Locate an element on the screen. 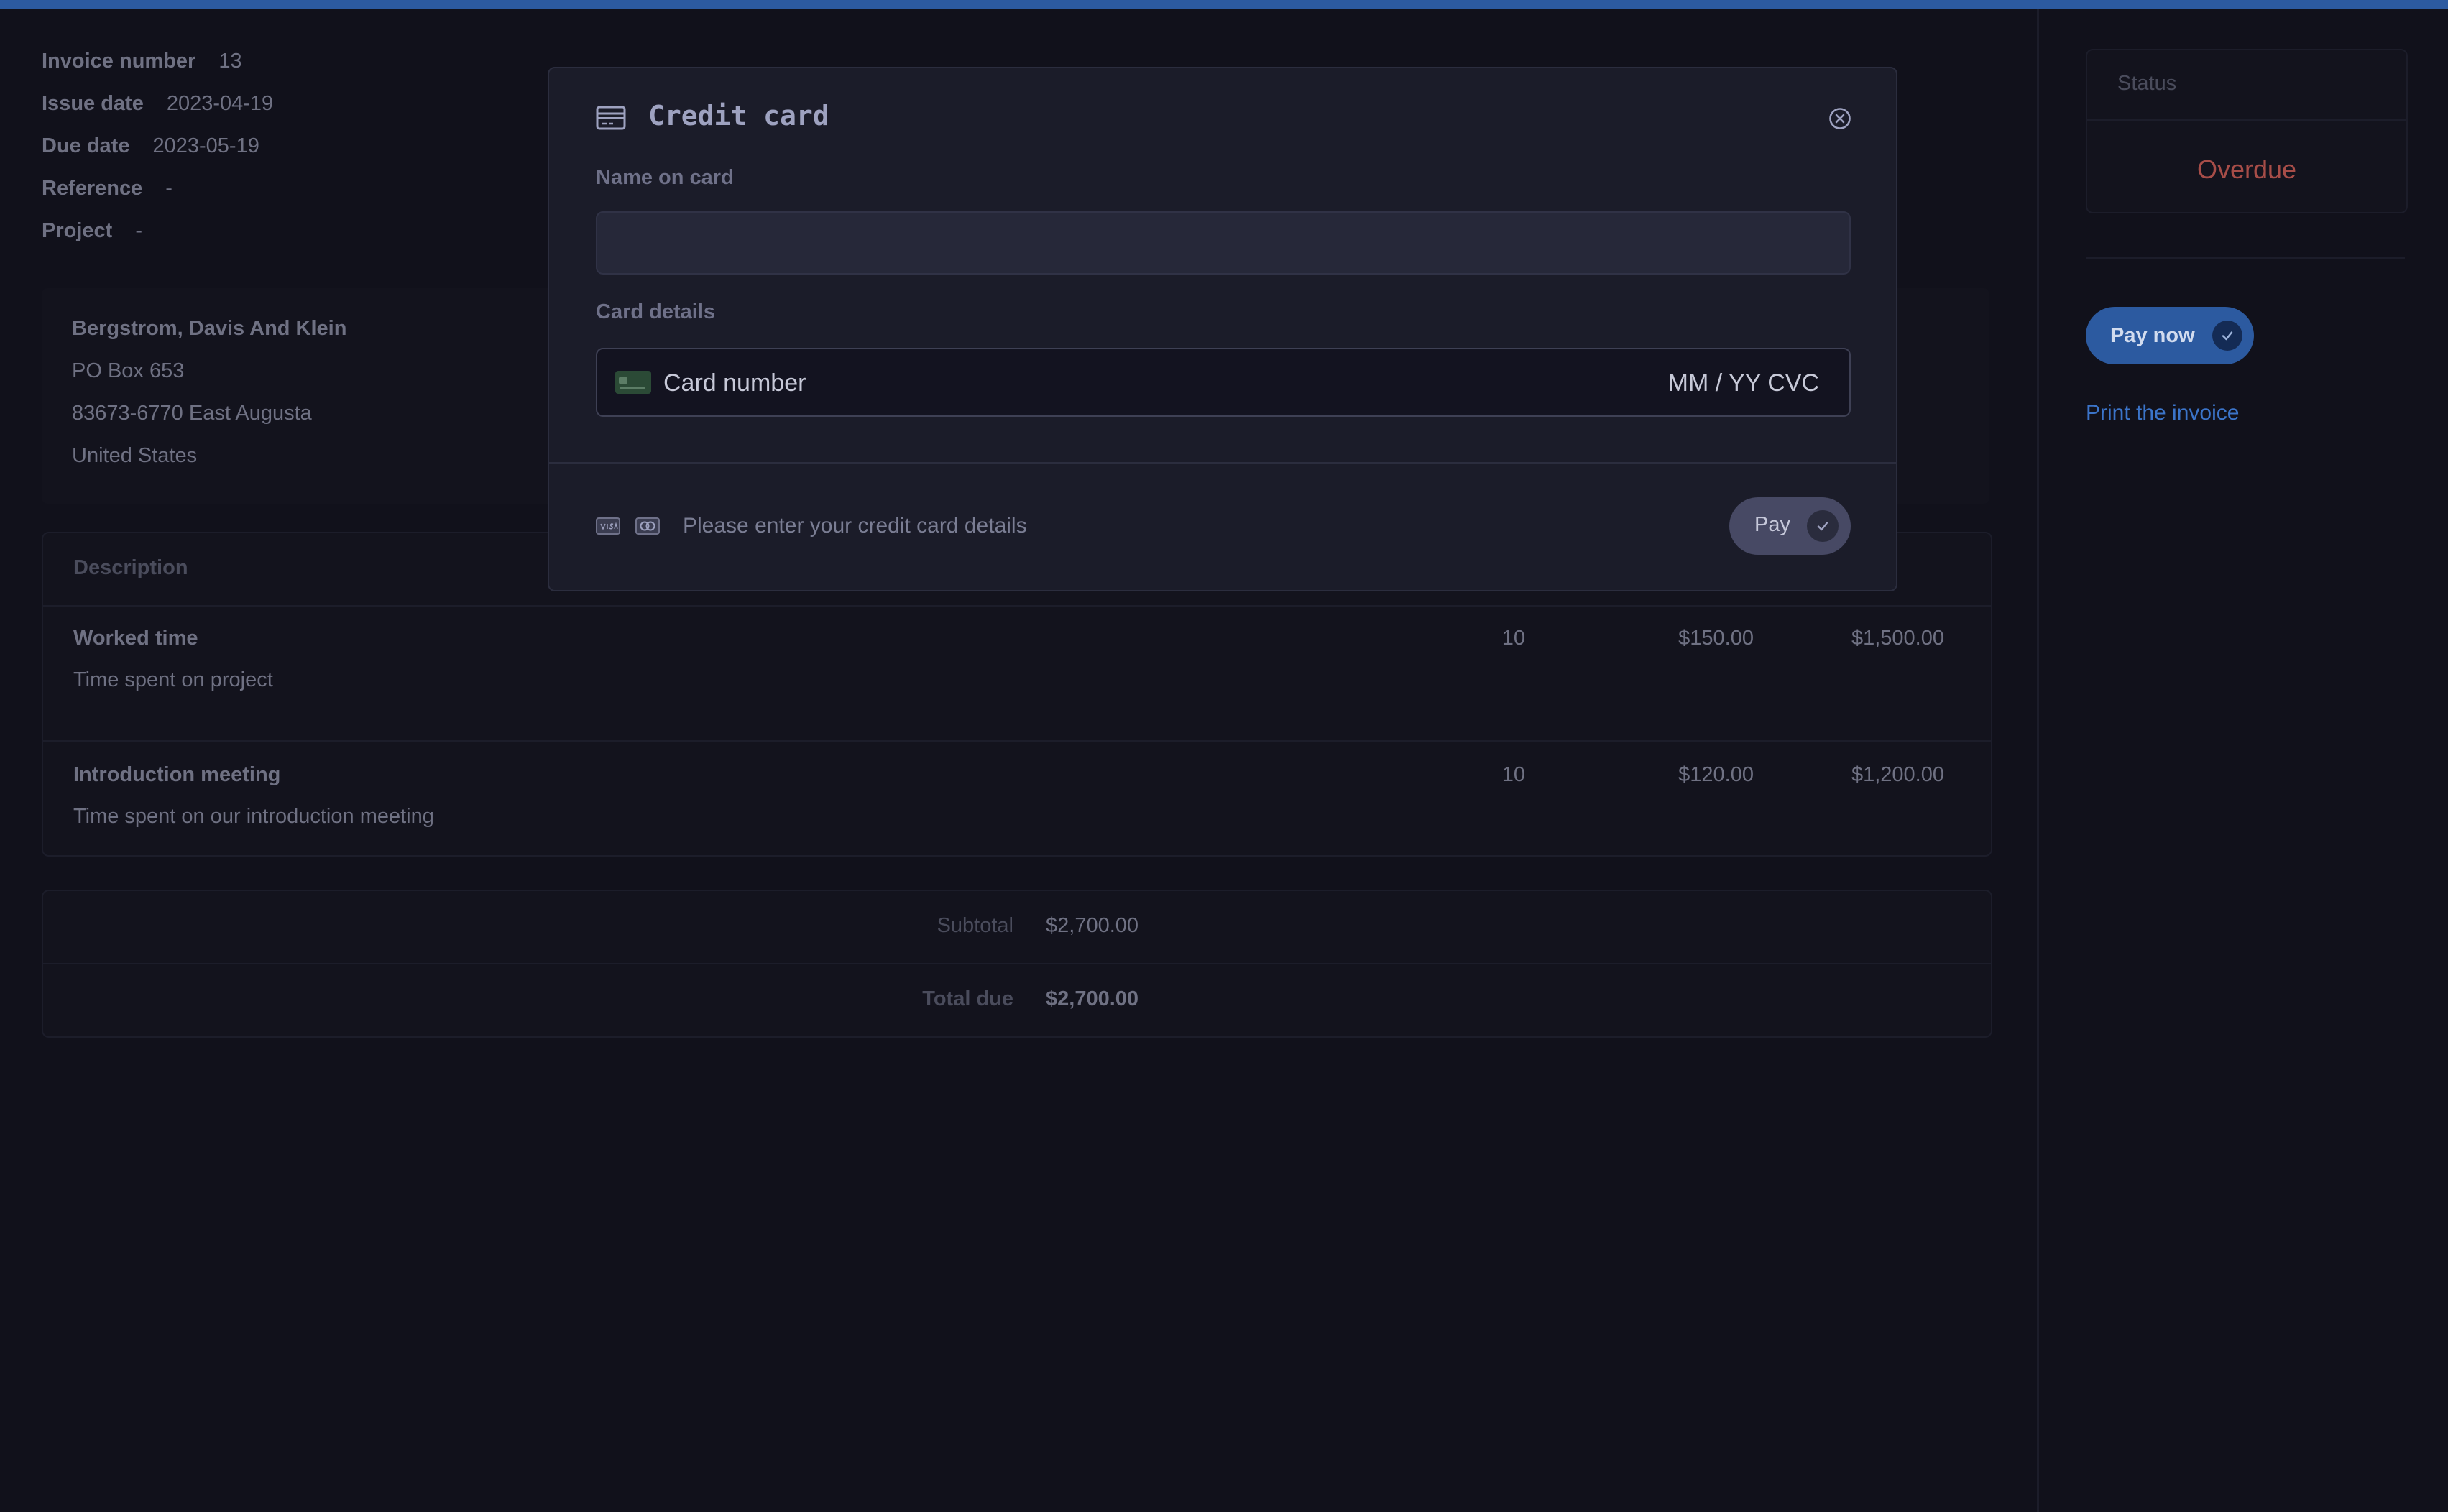 The width and height of the screenshot is (2448, 1512). pay-now-label: Pay now is located at coordinates (2152, 335).